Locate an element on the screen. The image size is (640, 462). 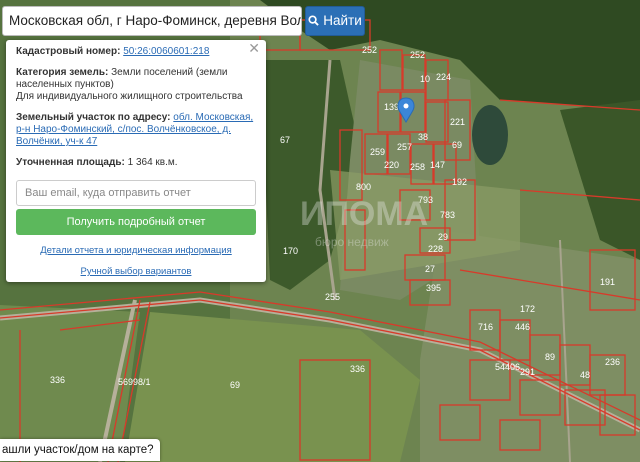
report-details-link: Детали отчета и юридическая информация is located at coordinates (136, 250).